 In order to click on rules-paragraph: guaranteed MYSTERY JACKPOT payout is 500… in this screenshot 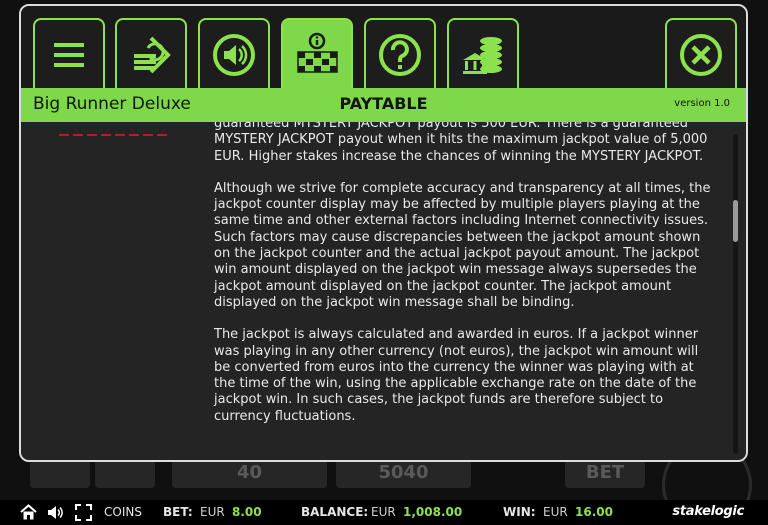, I will do `click(461, 143)`.